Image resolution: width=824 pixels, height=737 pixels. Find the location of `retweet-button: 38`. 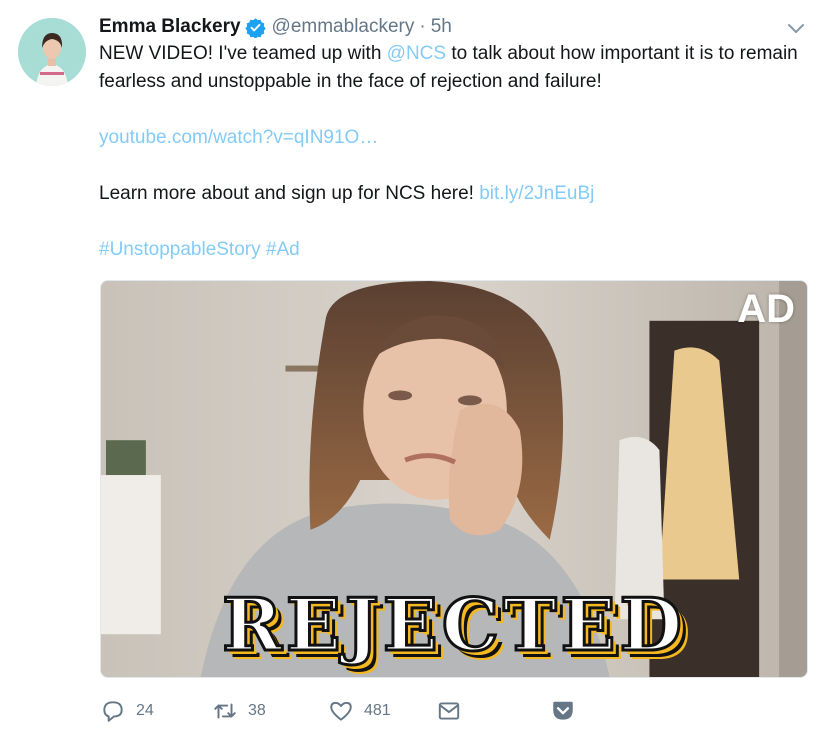

retweet-button: 38 is located at coordinates (239, 711).